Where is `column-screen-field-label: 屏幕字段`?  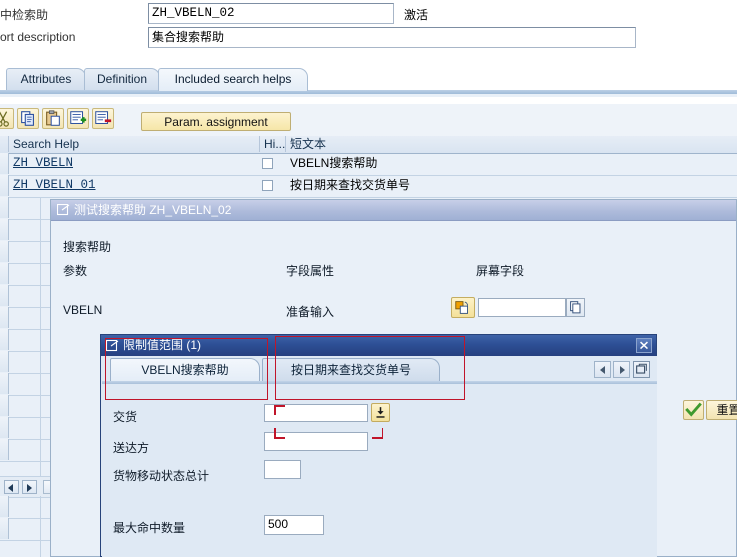 column-screen-field-label: 屏幕字段 is located at coordinates (500, 271).